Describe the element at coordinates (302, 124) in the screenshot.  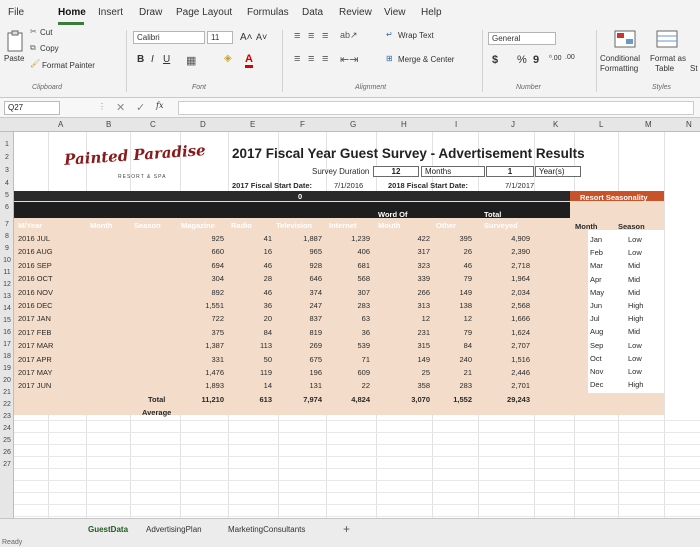
I see `col-header-f: F` at that location.